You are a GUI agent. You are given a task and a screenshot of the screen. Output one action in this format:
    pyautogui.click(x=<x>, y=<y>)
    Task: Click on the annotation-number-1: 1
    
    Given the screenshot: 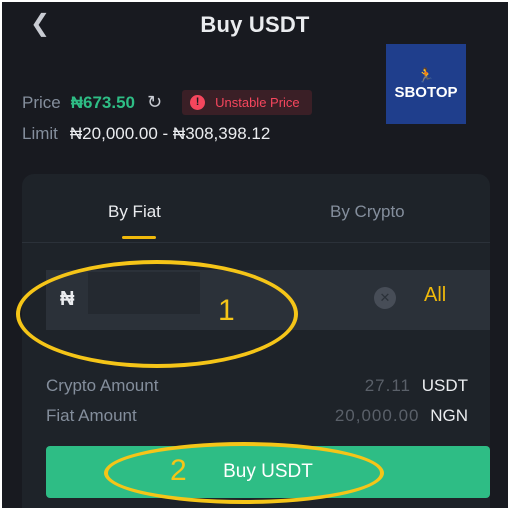 What is the action you would take?
    pyautogui.click(x=226, y=310)
    